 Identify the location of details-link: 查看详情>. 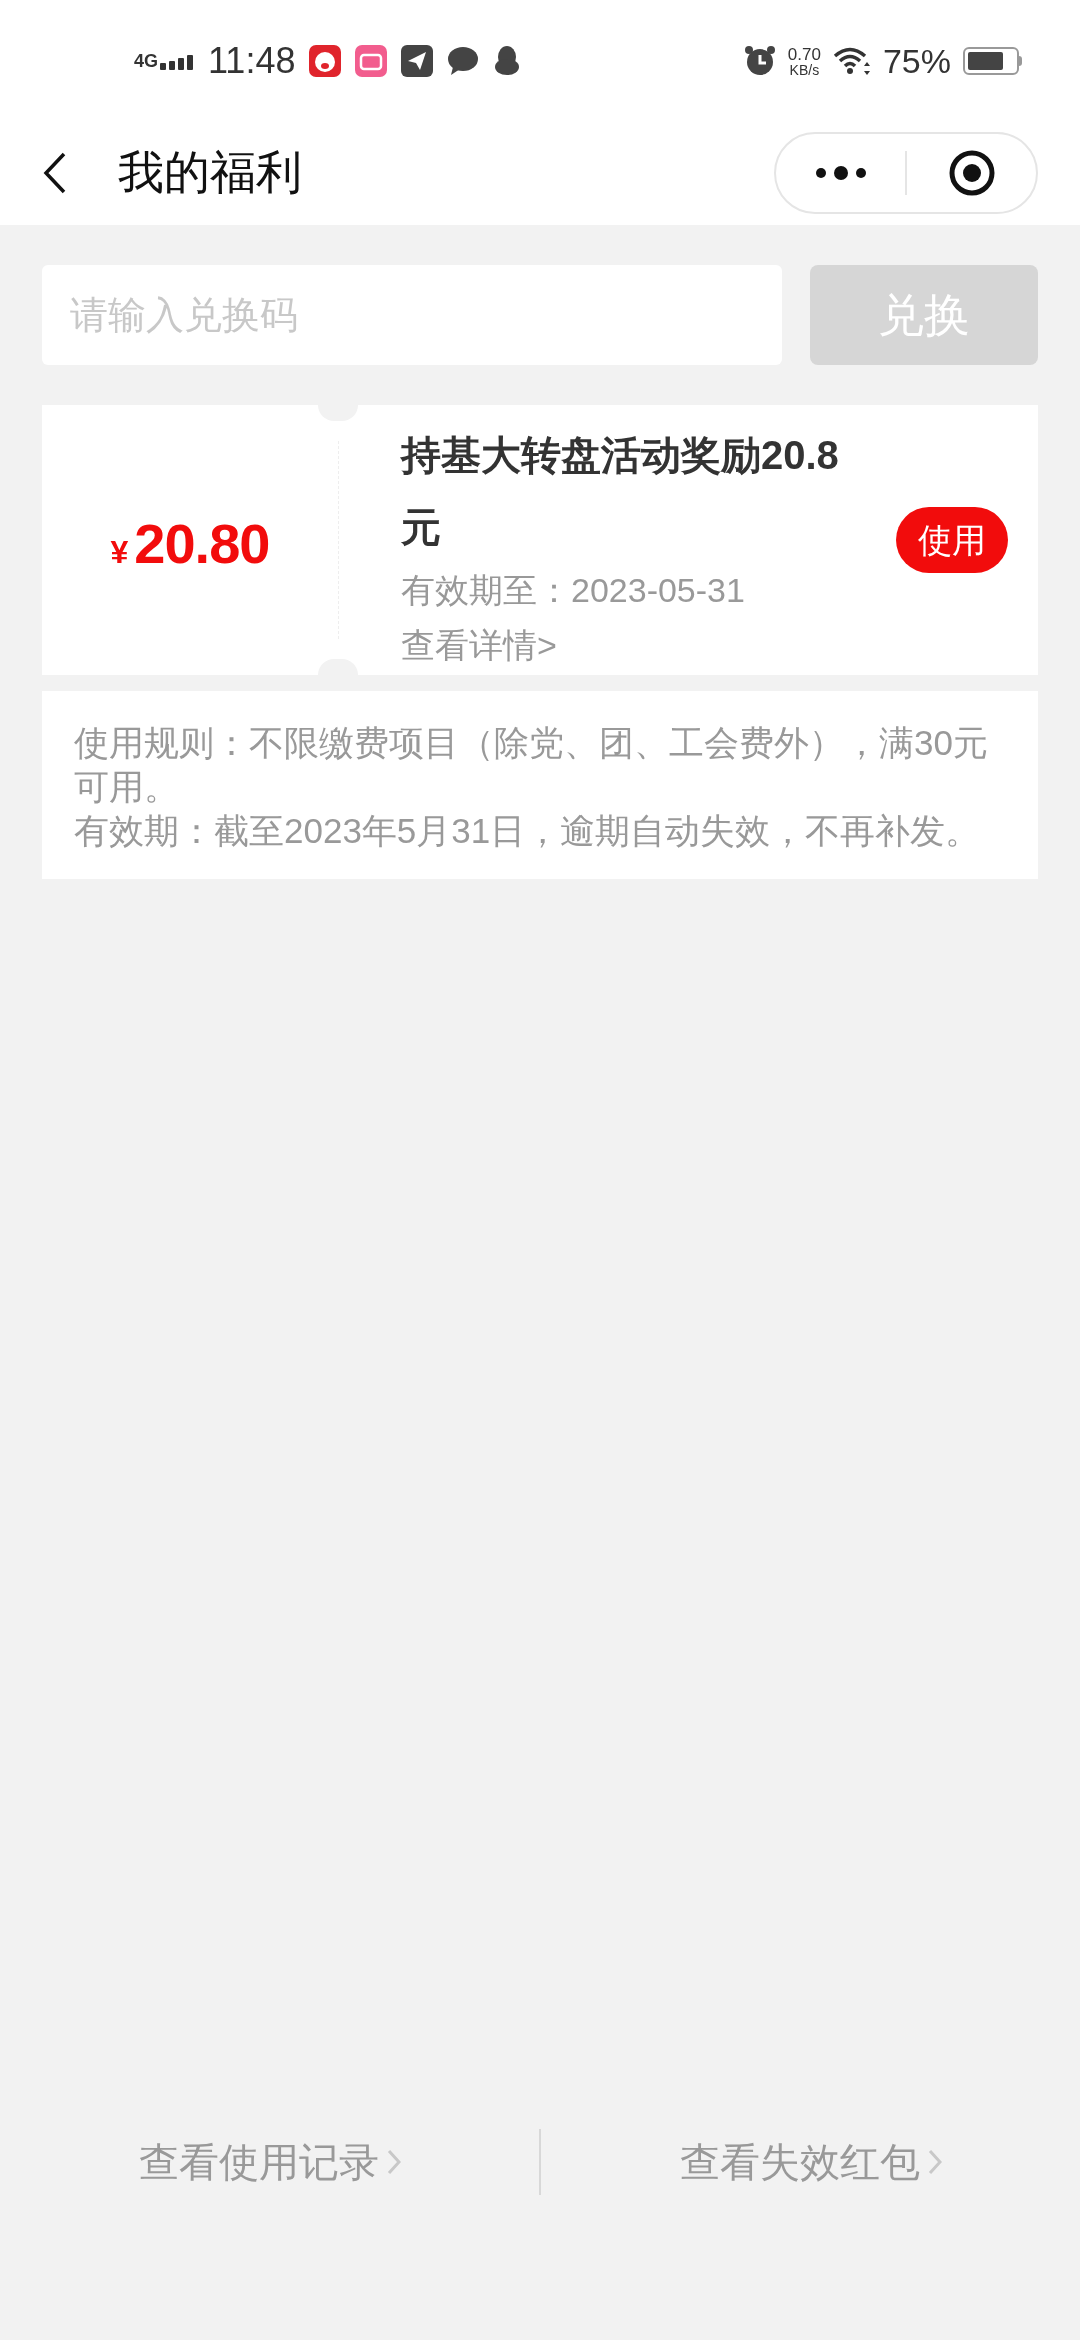
(479, 645).